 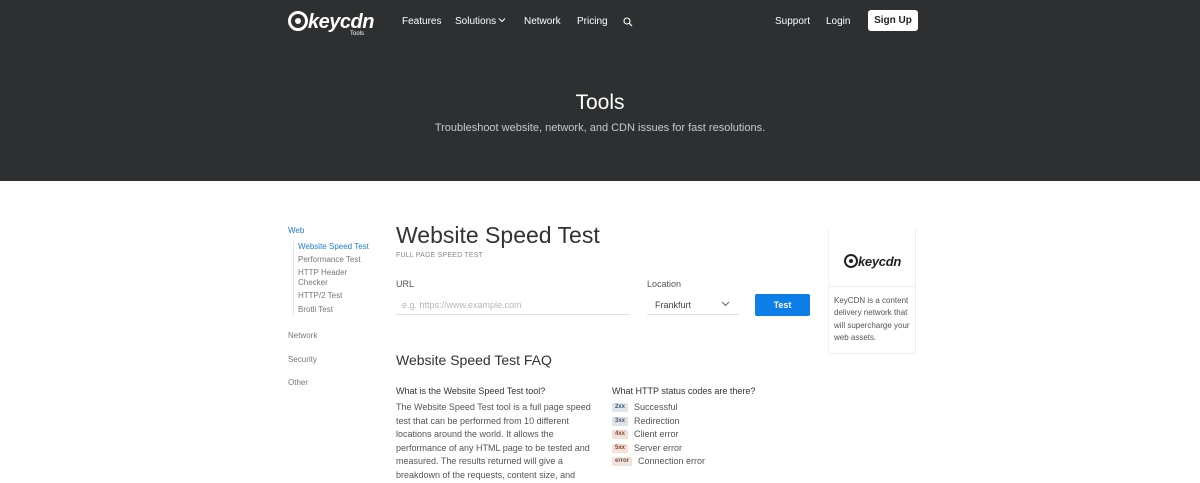 I want to click on status-code-row: 2xx Successful, so click(x=645, y=407).